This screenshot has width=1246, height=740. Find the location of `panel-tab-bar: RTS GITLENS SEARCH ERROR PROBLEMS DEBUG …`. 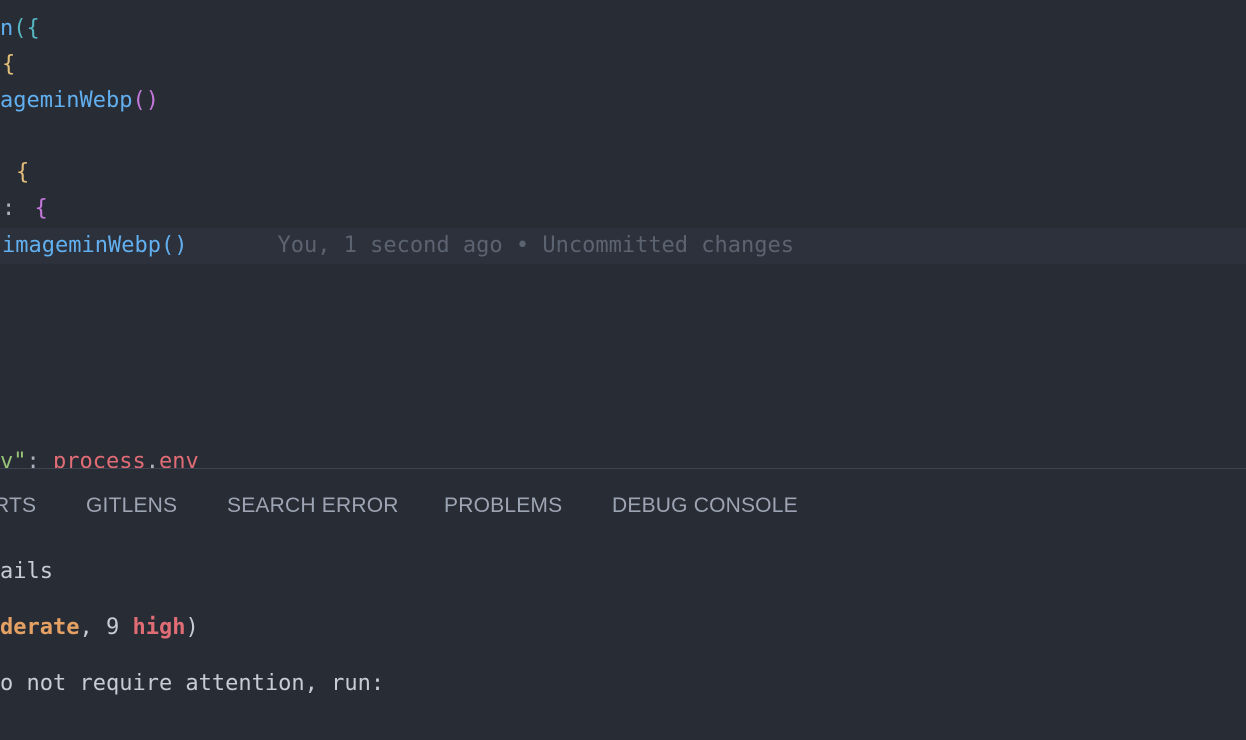

panel-tab-bar: RTS GITLENS SEARCH ERROR PROBLEMS DEBUG … is located at coordinates (623, 505).